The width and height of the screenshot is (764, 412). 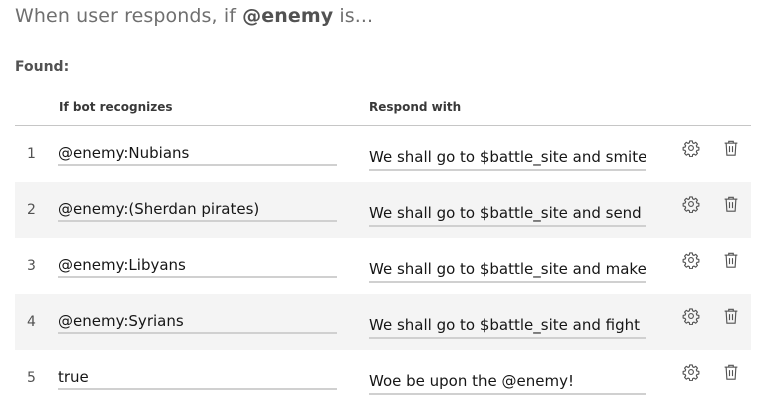 What do you see at coordinates (121, 321) in the screenshot?
I see `condition-value: @enemy:Syrians` at bounding box center [121, 321].